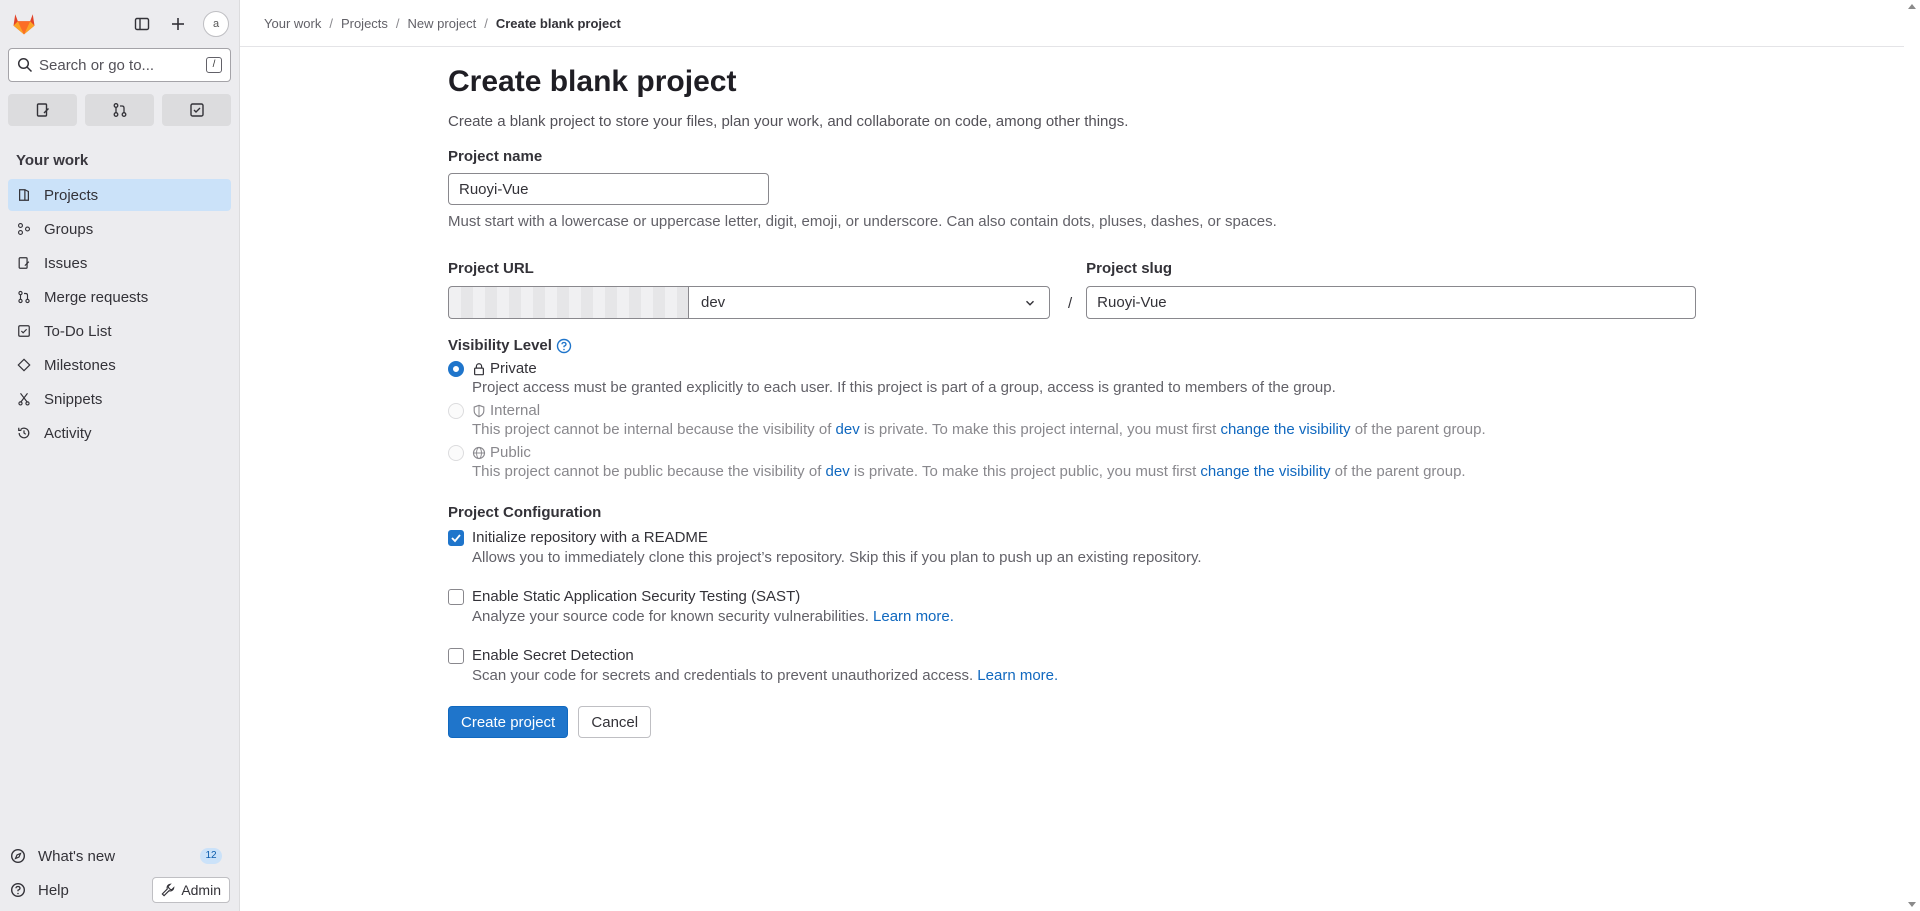 This screenshot has height=911, width=1920. I want to click on todo-icon, so click(196, 110).